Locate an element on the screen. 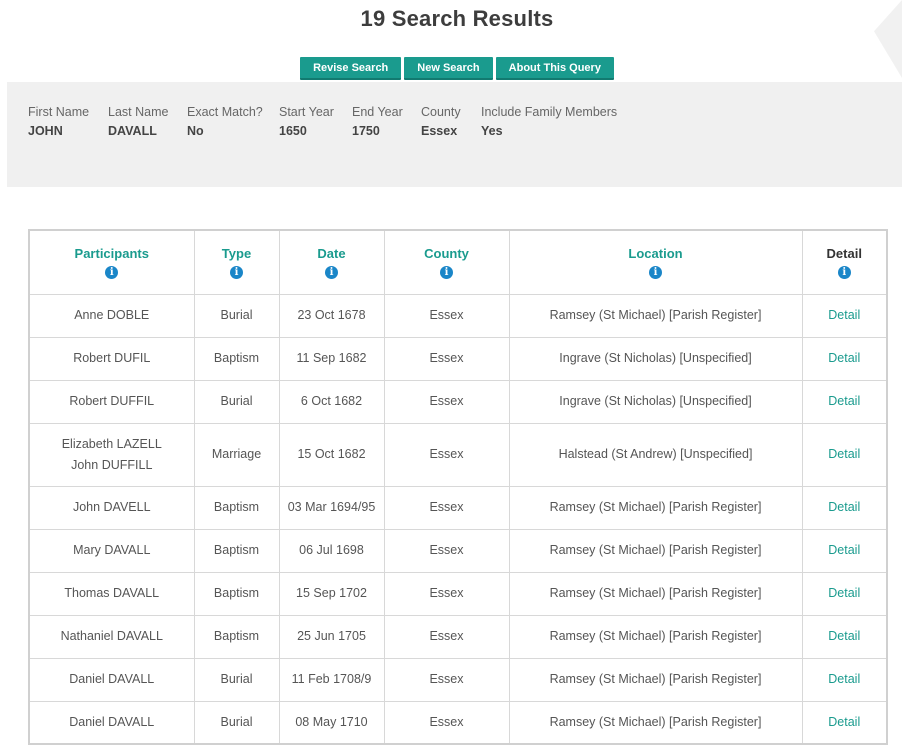 This screenshot has width=902, height=747. header-participants: Participants i is located at coordinates (111, 262).